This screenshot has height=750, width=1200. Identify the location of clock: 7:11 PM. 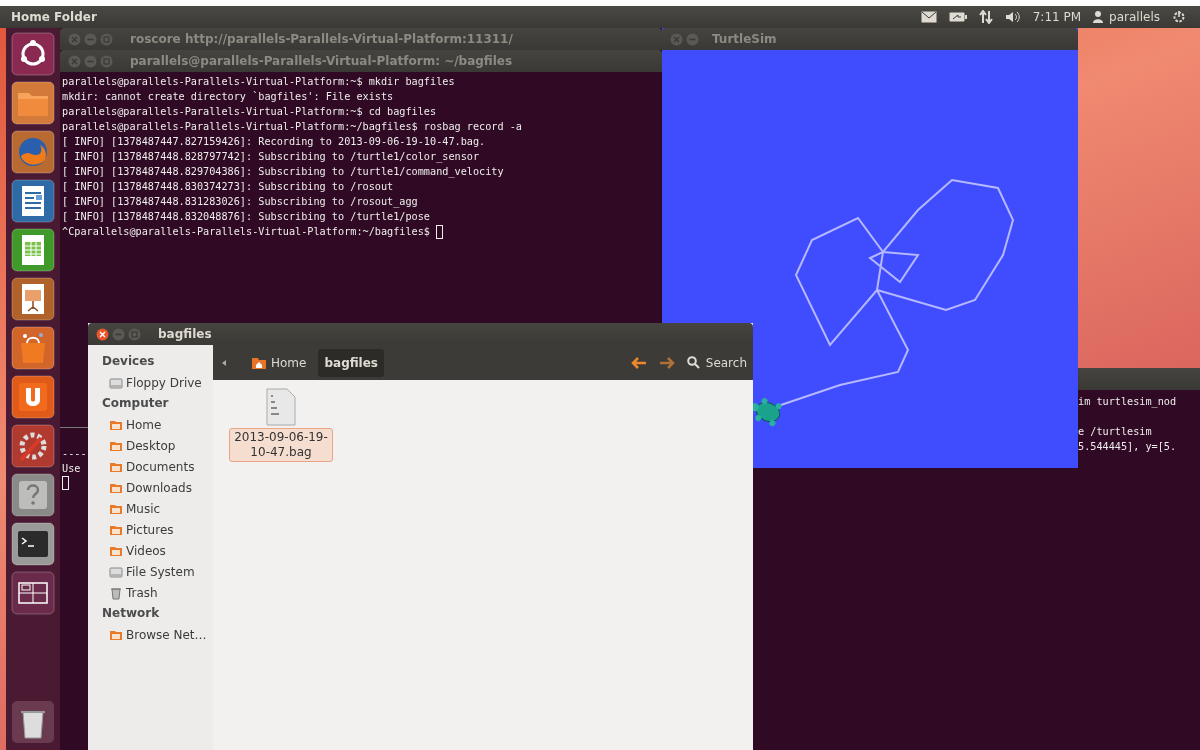
(1057, 17).